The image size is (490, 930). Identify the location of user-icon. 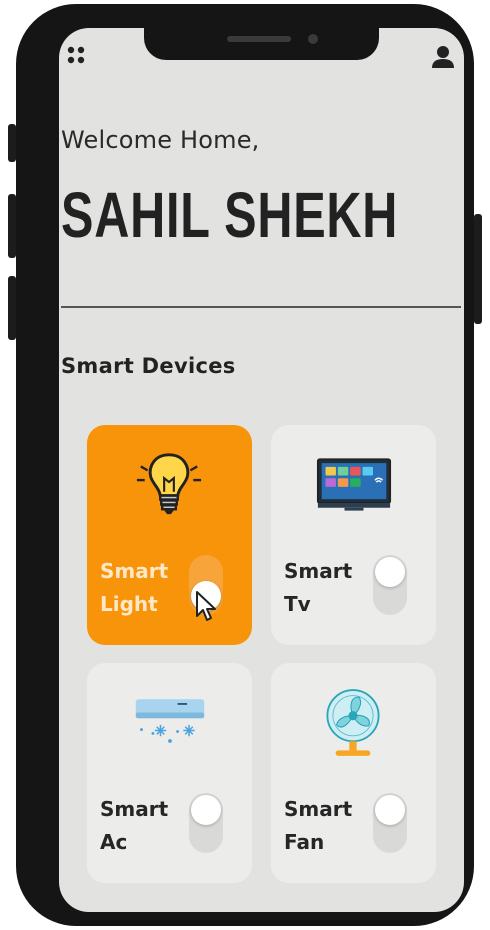
(443, 57).